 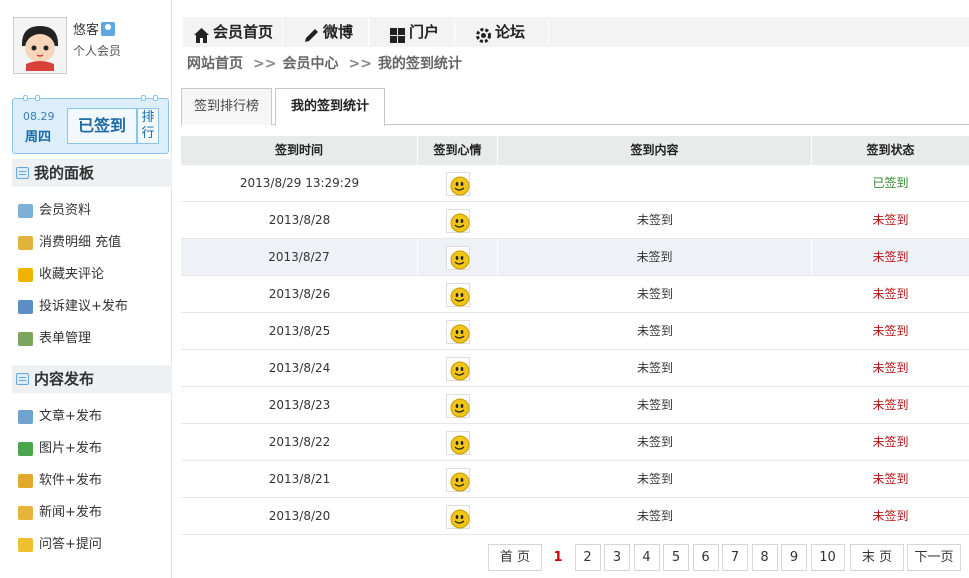 What do you see at coordinates (92, 379) in the screenshot?
I see `publish-section-header: 内容发布` at bounding box center [92, 379].